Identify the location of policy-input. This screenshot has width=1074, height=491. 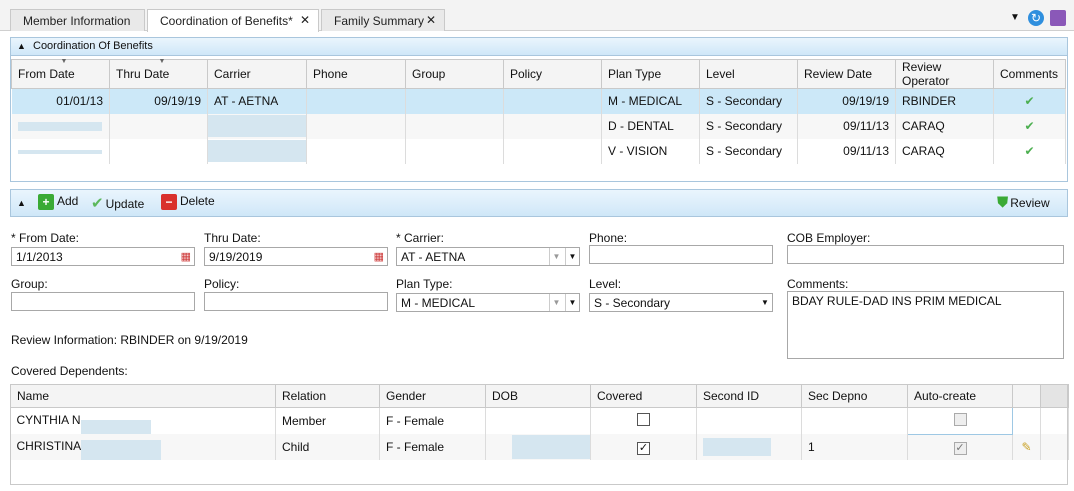
(296, 301).